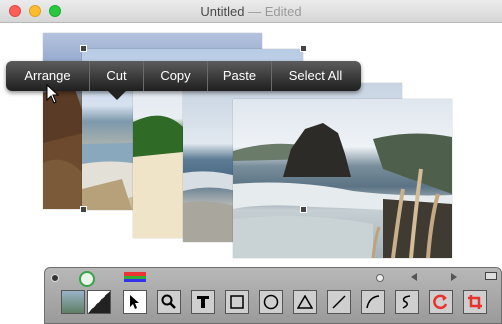 The image size is (502, 324). Describe the element at coordinates (491, 276) in the screenshot. I see `collapse-palette-icon` at that location.